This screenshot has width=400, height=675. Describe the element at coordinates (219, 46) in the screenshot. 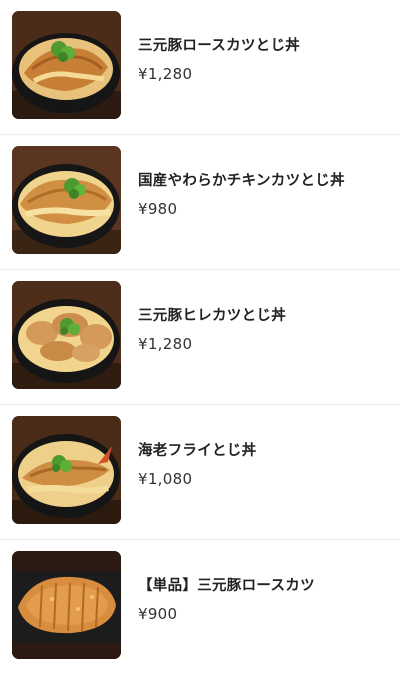

I see `item-name: 三元豚ロースカツとじ丼` at that location.